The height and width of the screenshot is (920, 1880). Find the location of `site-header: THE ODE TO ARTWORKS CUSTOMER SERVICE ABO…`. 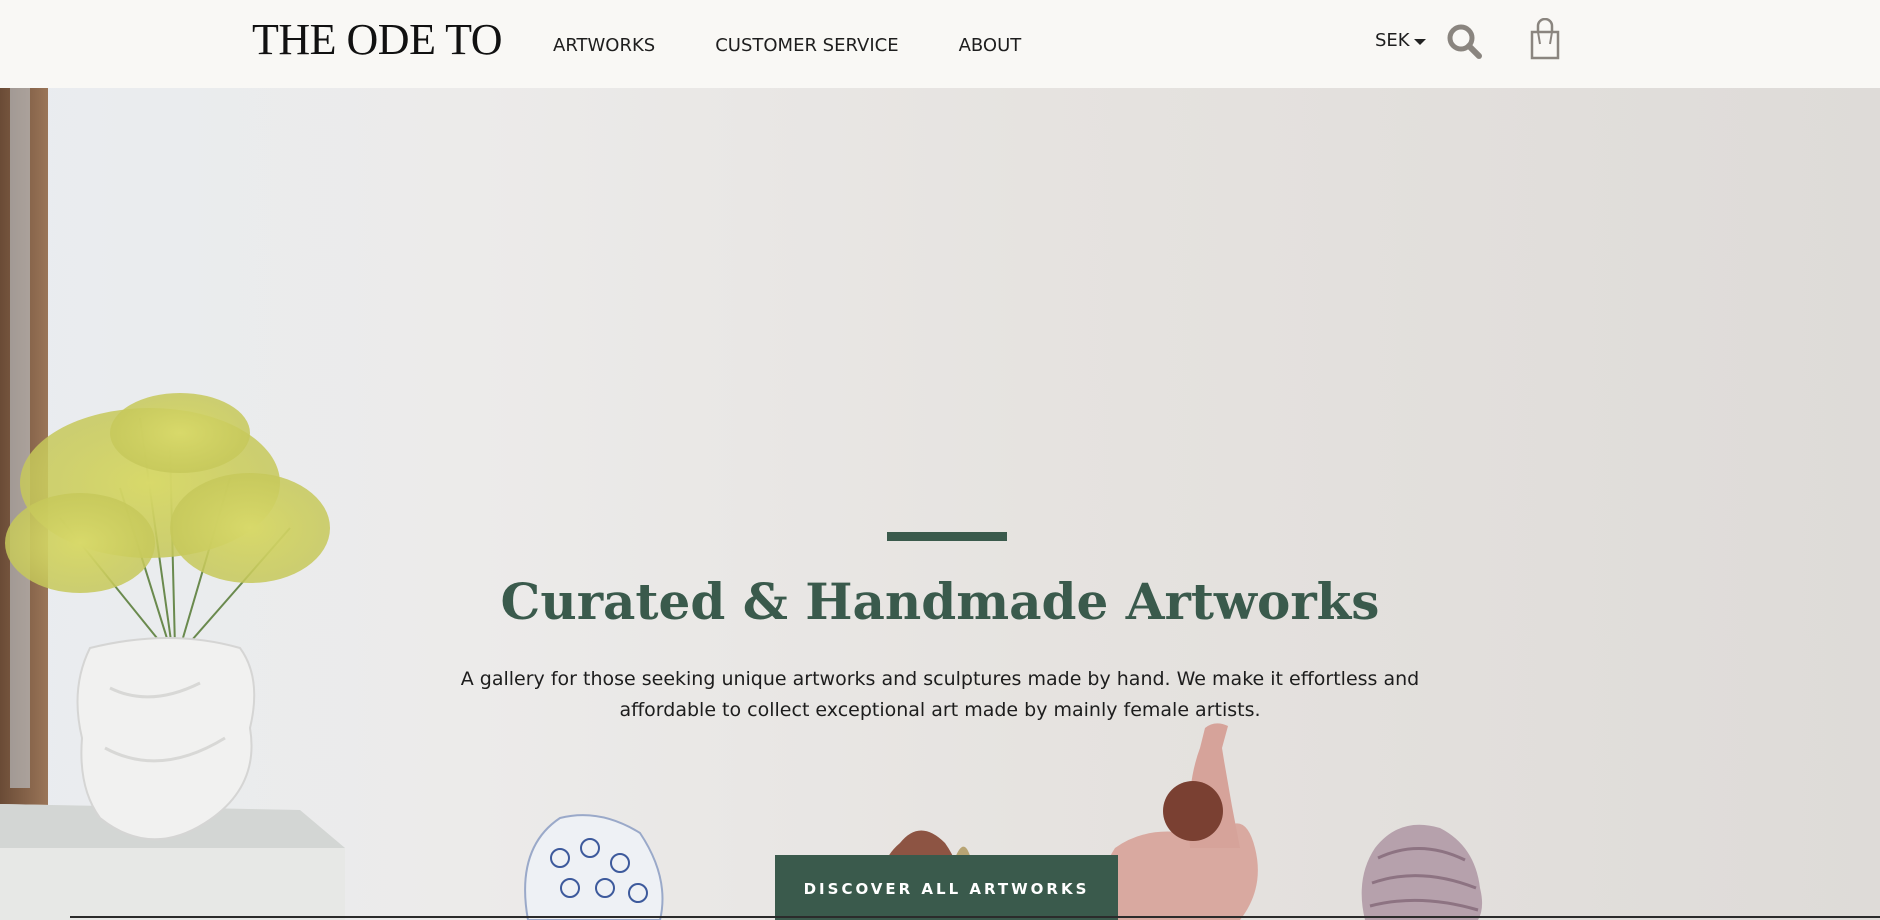

site-header: THE ODE TO ARTWORKS CUSTOMER SERVICE ABO… is located at coordinates (940, 44).